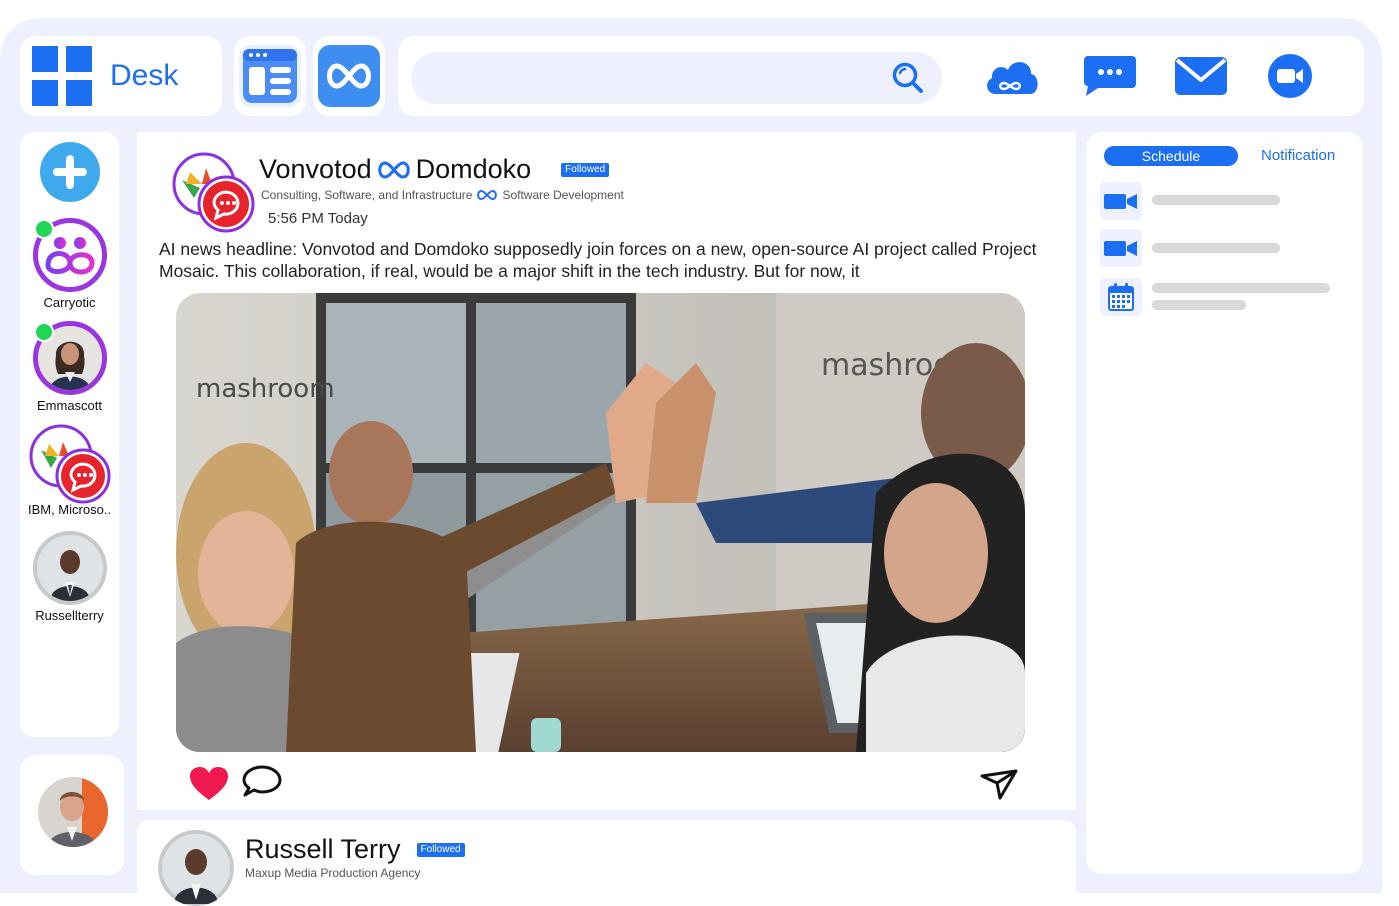 Image resolution: width=1399 pixels, height=906 pixels. I want to click on grid-logo-icon, so click(62, 76).